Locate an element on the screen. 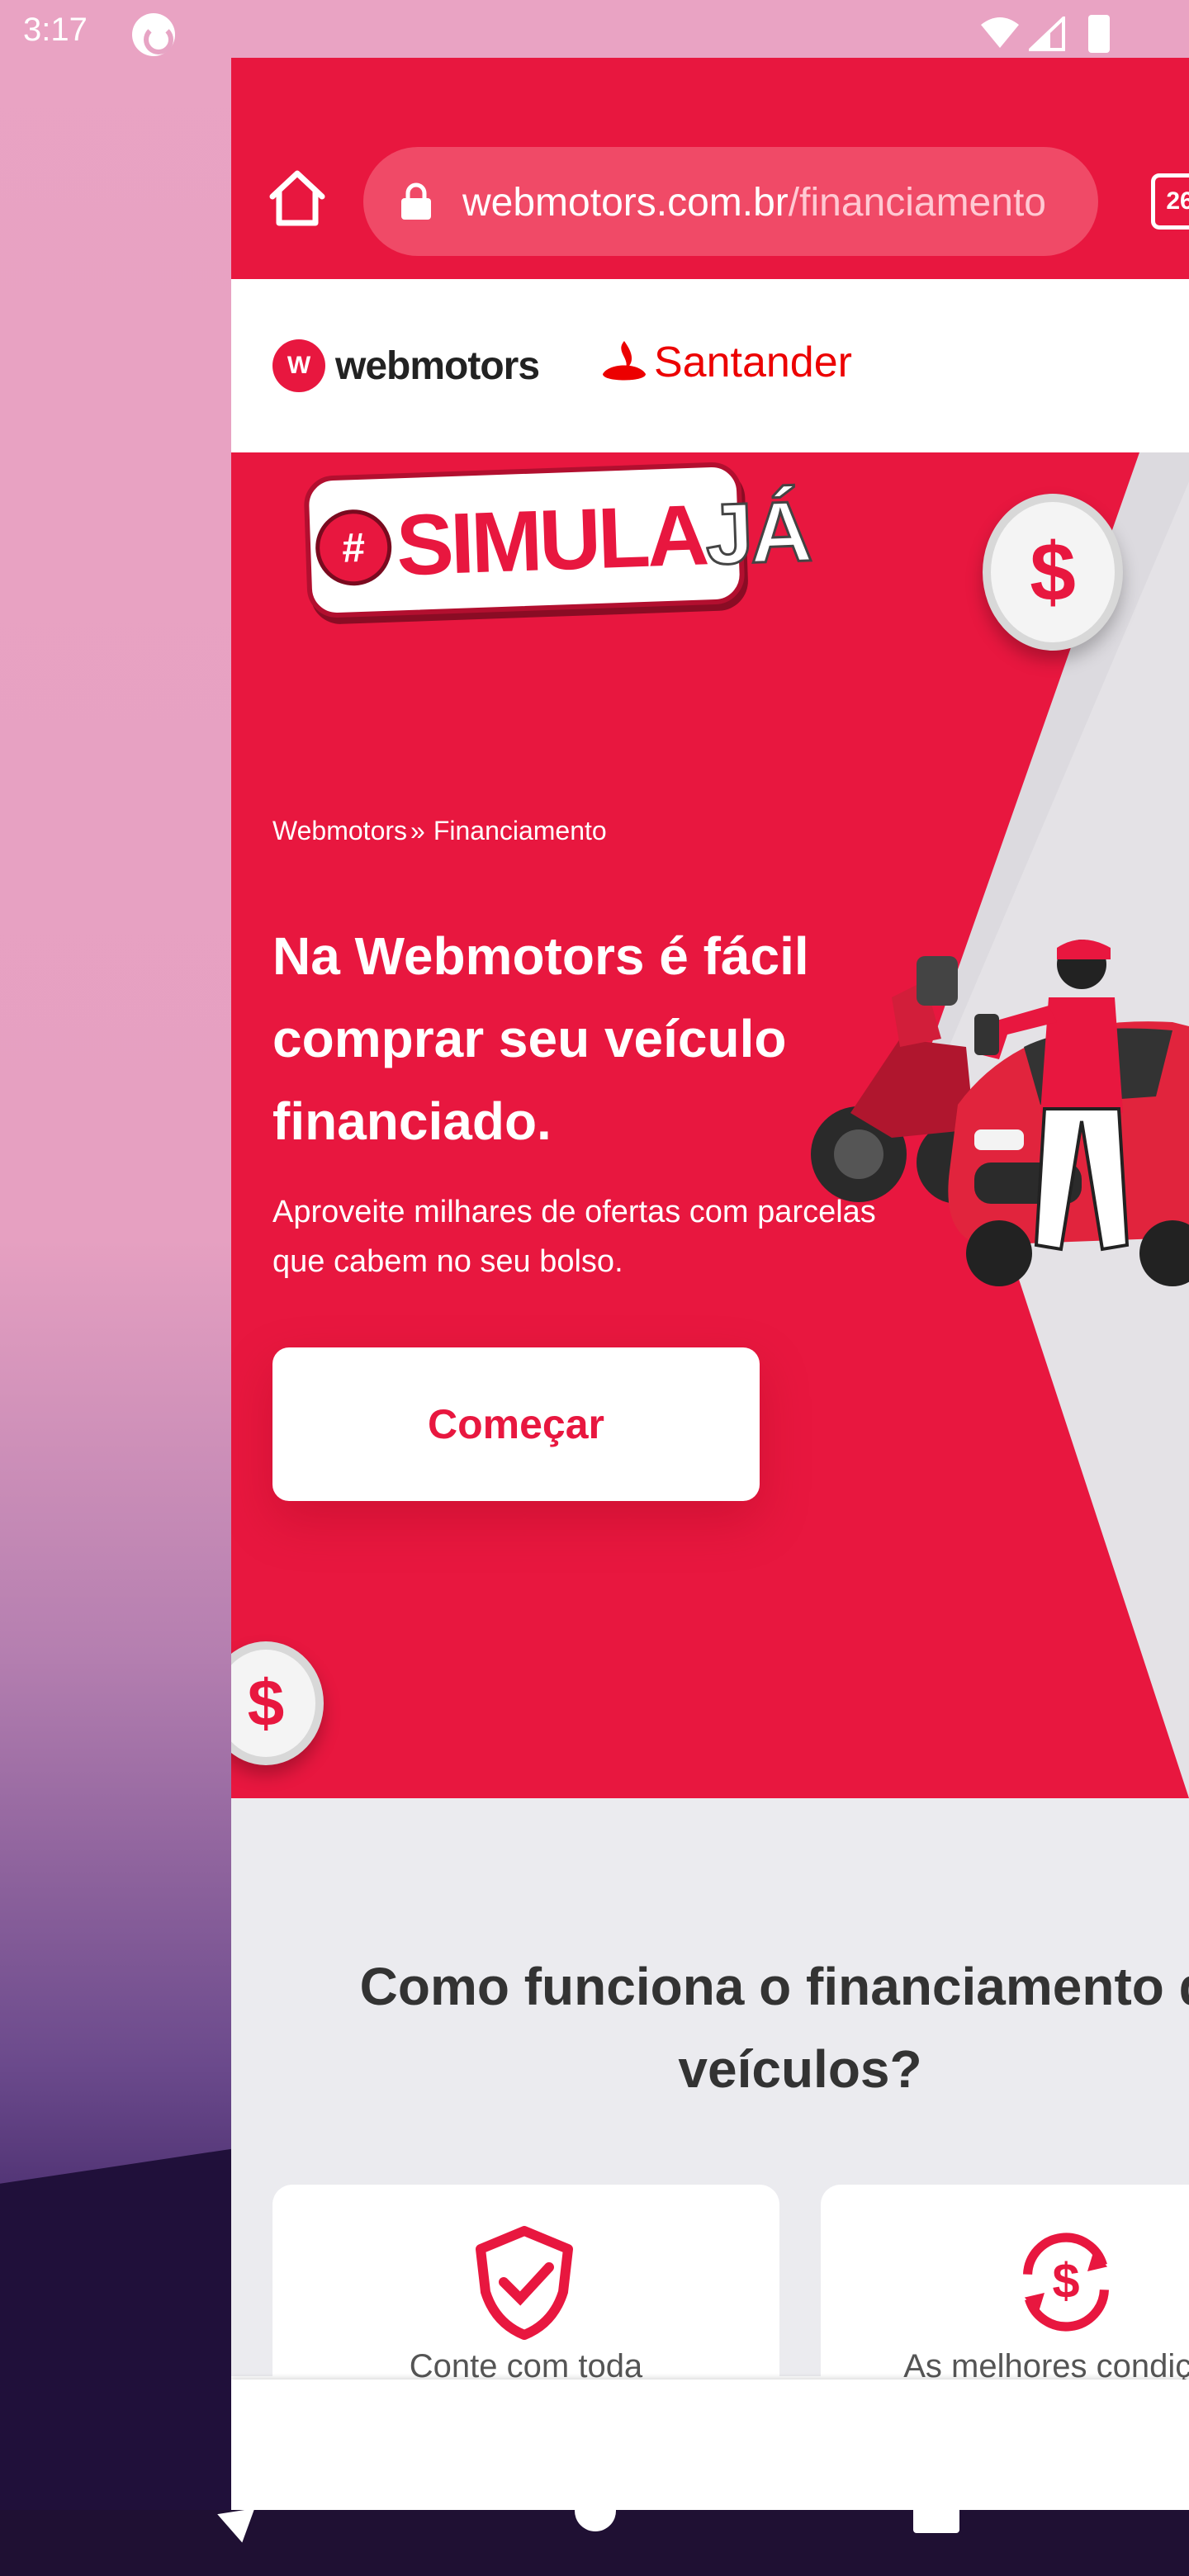 This screenshot has width=1189, height=2576. simula-text: SIMULAJÁ is located at coordinates (603, 538).